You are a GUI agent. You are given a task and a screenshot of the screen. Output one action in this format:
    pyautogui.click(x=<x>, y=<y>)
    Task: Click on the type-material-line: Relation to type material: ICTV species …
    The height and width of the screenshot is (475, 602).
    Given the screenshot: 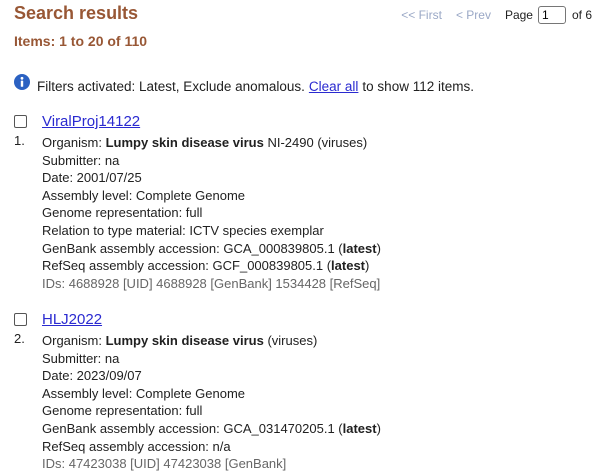 What is the action you would take?
    pyautogui.click(x=183, y=230)
    